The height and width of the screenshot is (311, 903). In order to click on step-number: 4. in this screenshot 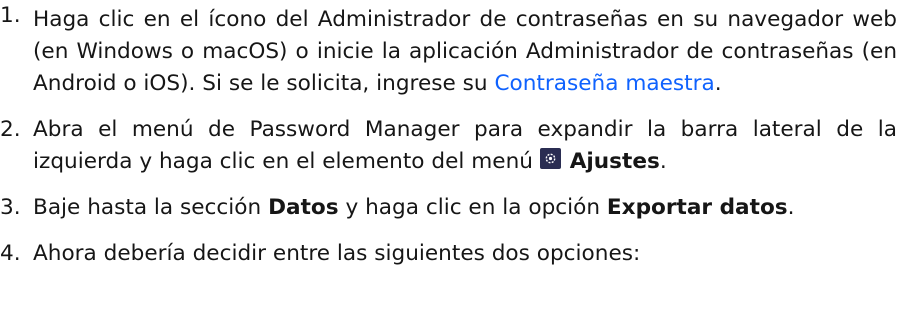, I will do `click(10, 253)`.